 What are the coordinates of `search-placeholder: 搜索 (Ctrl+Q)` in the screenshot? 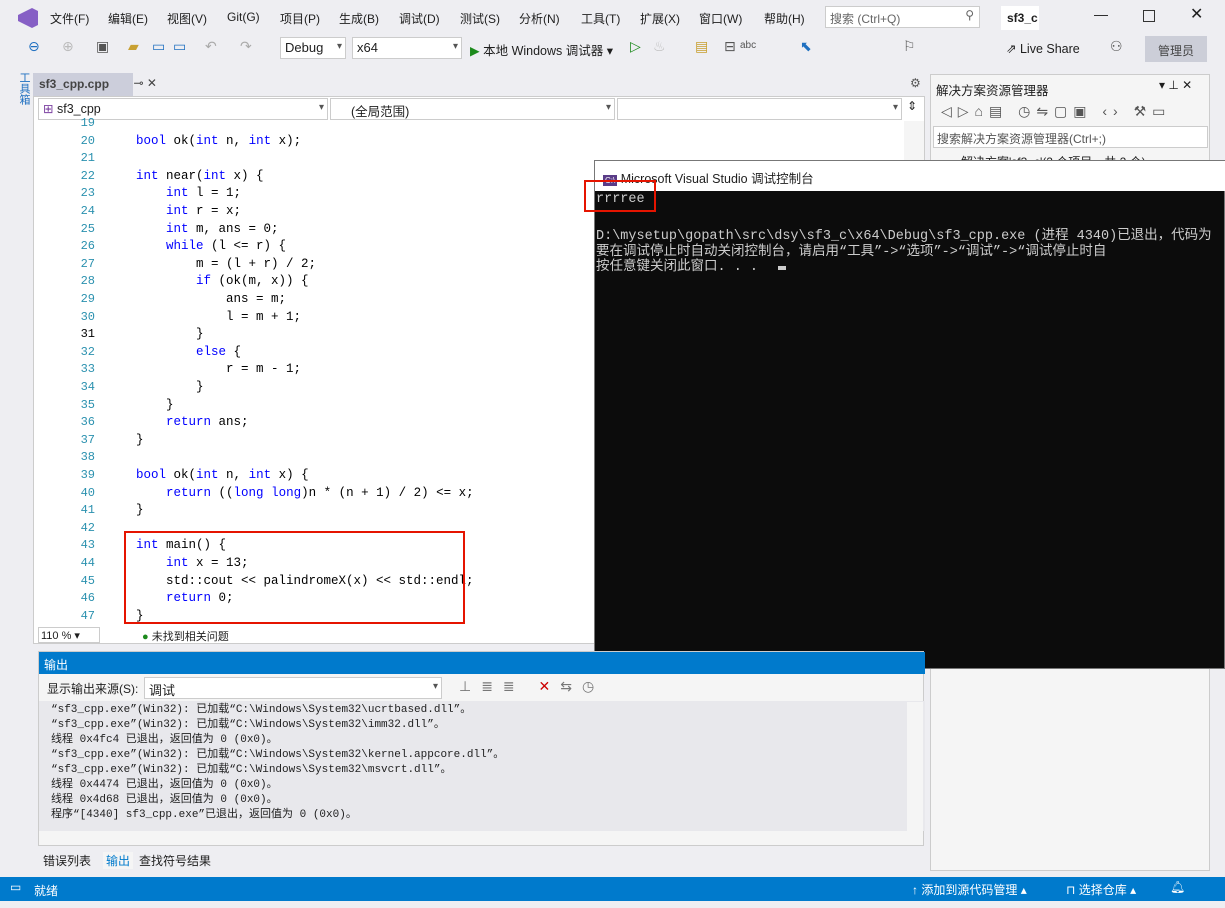 It's located at (865, 19).